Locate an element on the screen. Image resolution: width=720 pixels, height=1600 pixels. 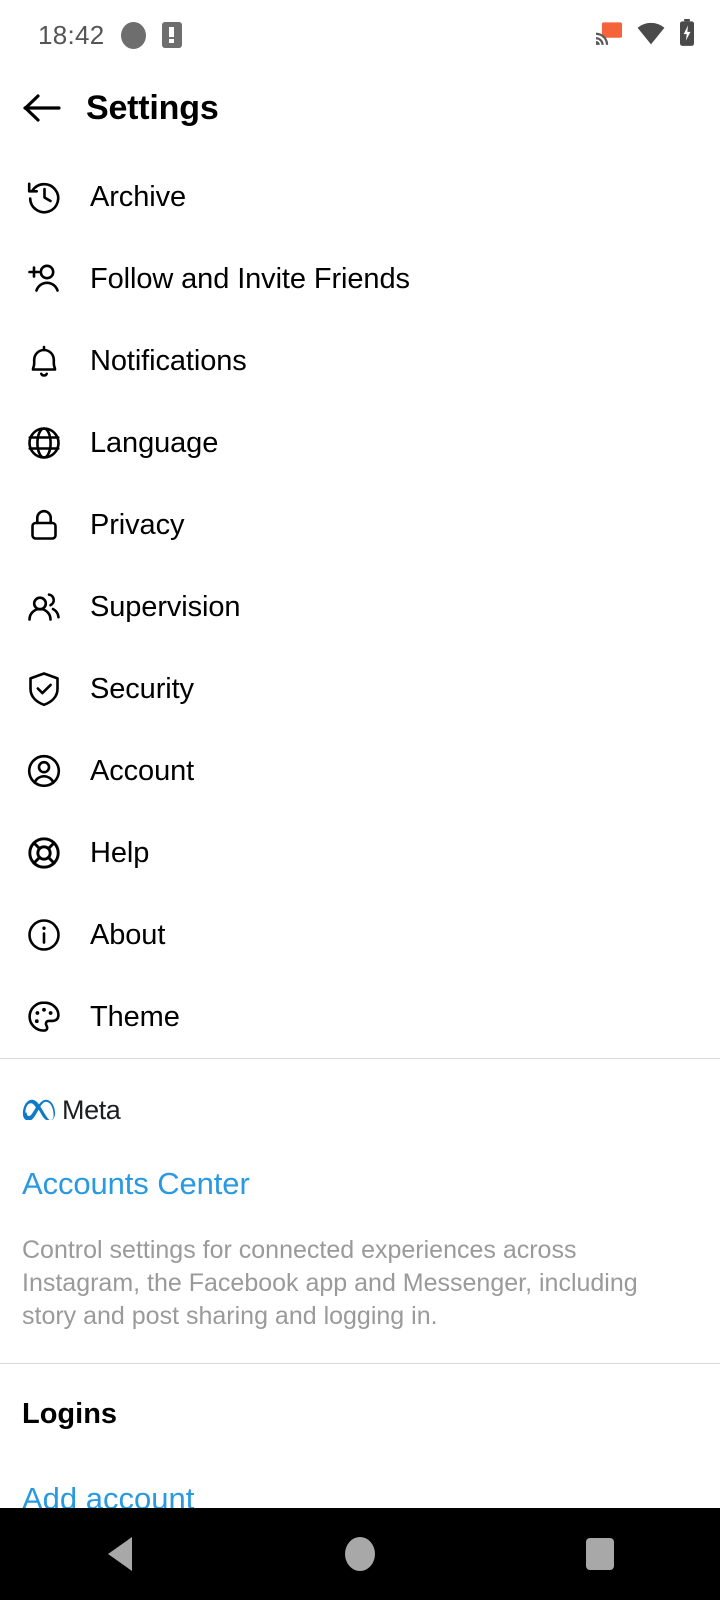
back-triangle-icon is located at coordinates (120, 1554).